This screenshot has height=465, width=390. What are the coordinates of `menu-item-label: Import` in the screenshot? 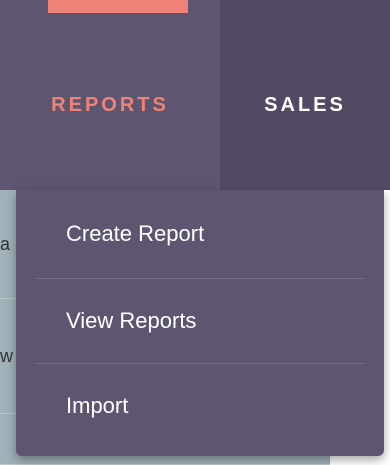 It's located at (97, 405).